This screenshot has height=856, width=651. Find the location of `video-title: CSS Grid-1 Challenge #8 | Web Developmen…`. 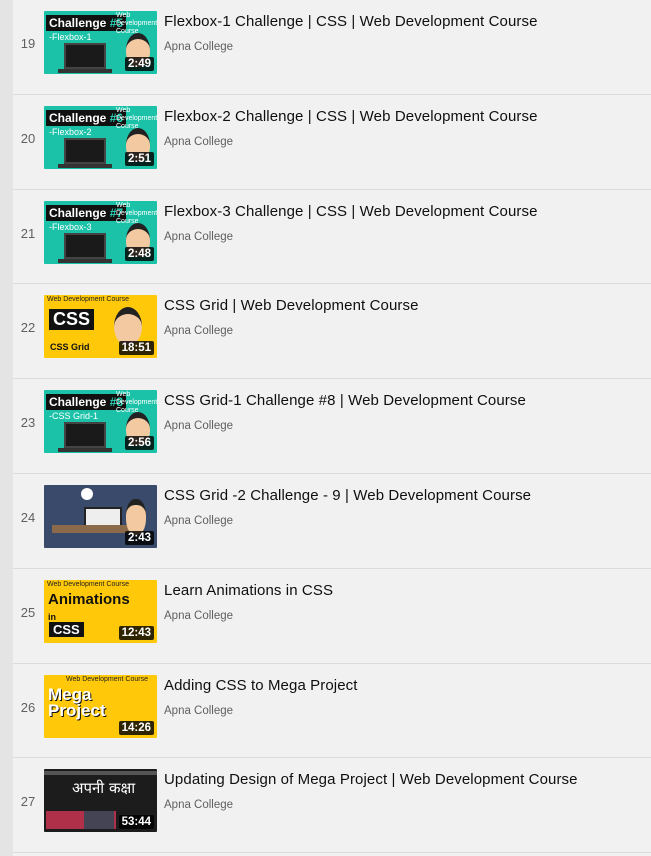

video-title: CSS Grid-1 Challenge #8 | Web Developmen… is located at coordinates (345, 400).